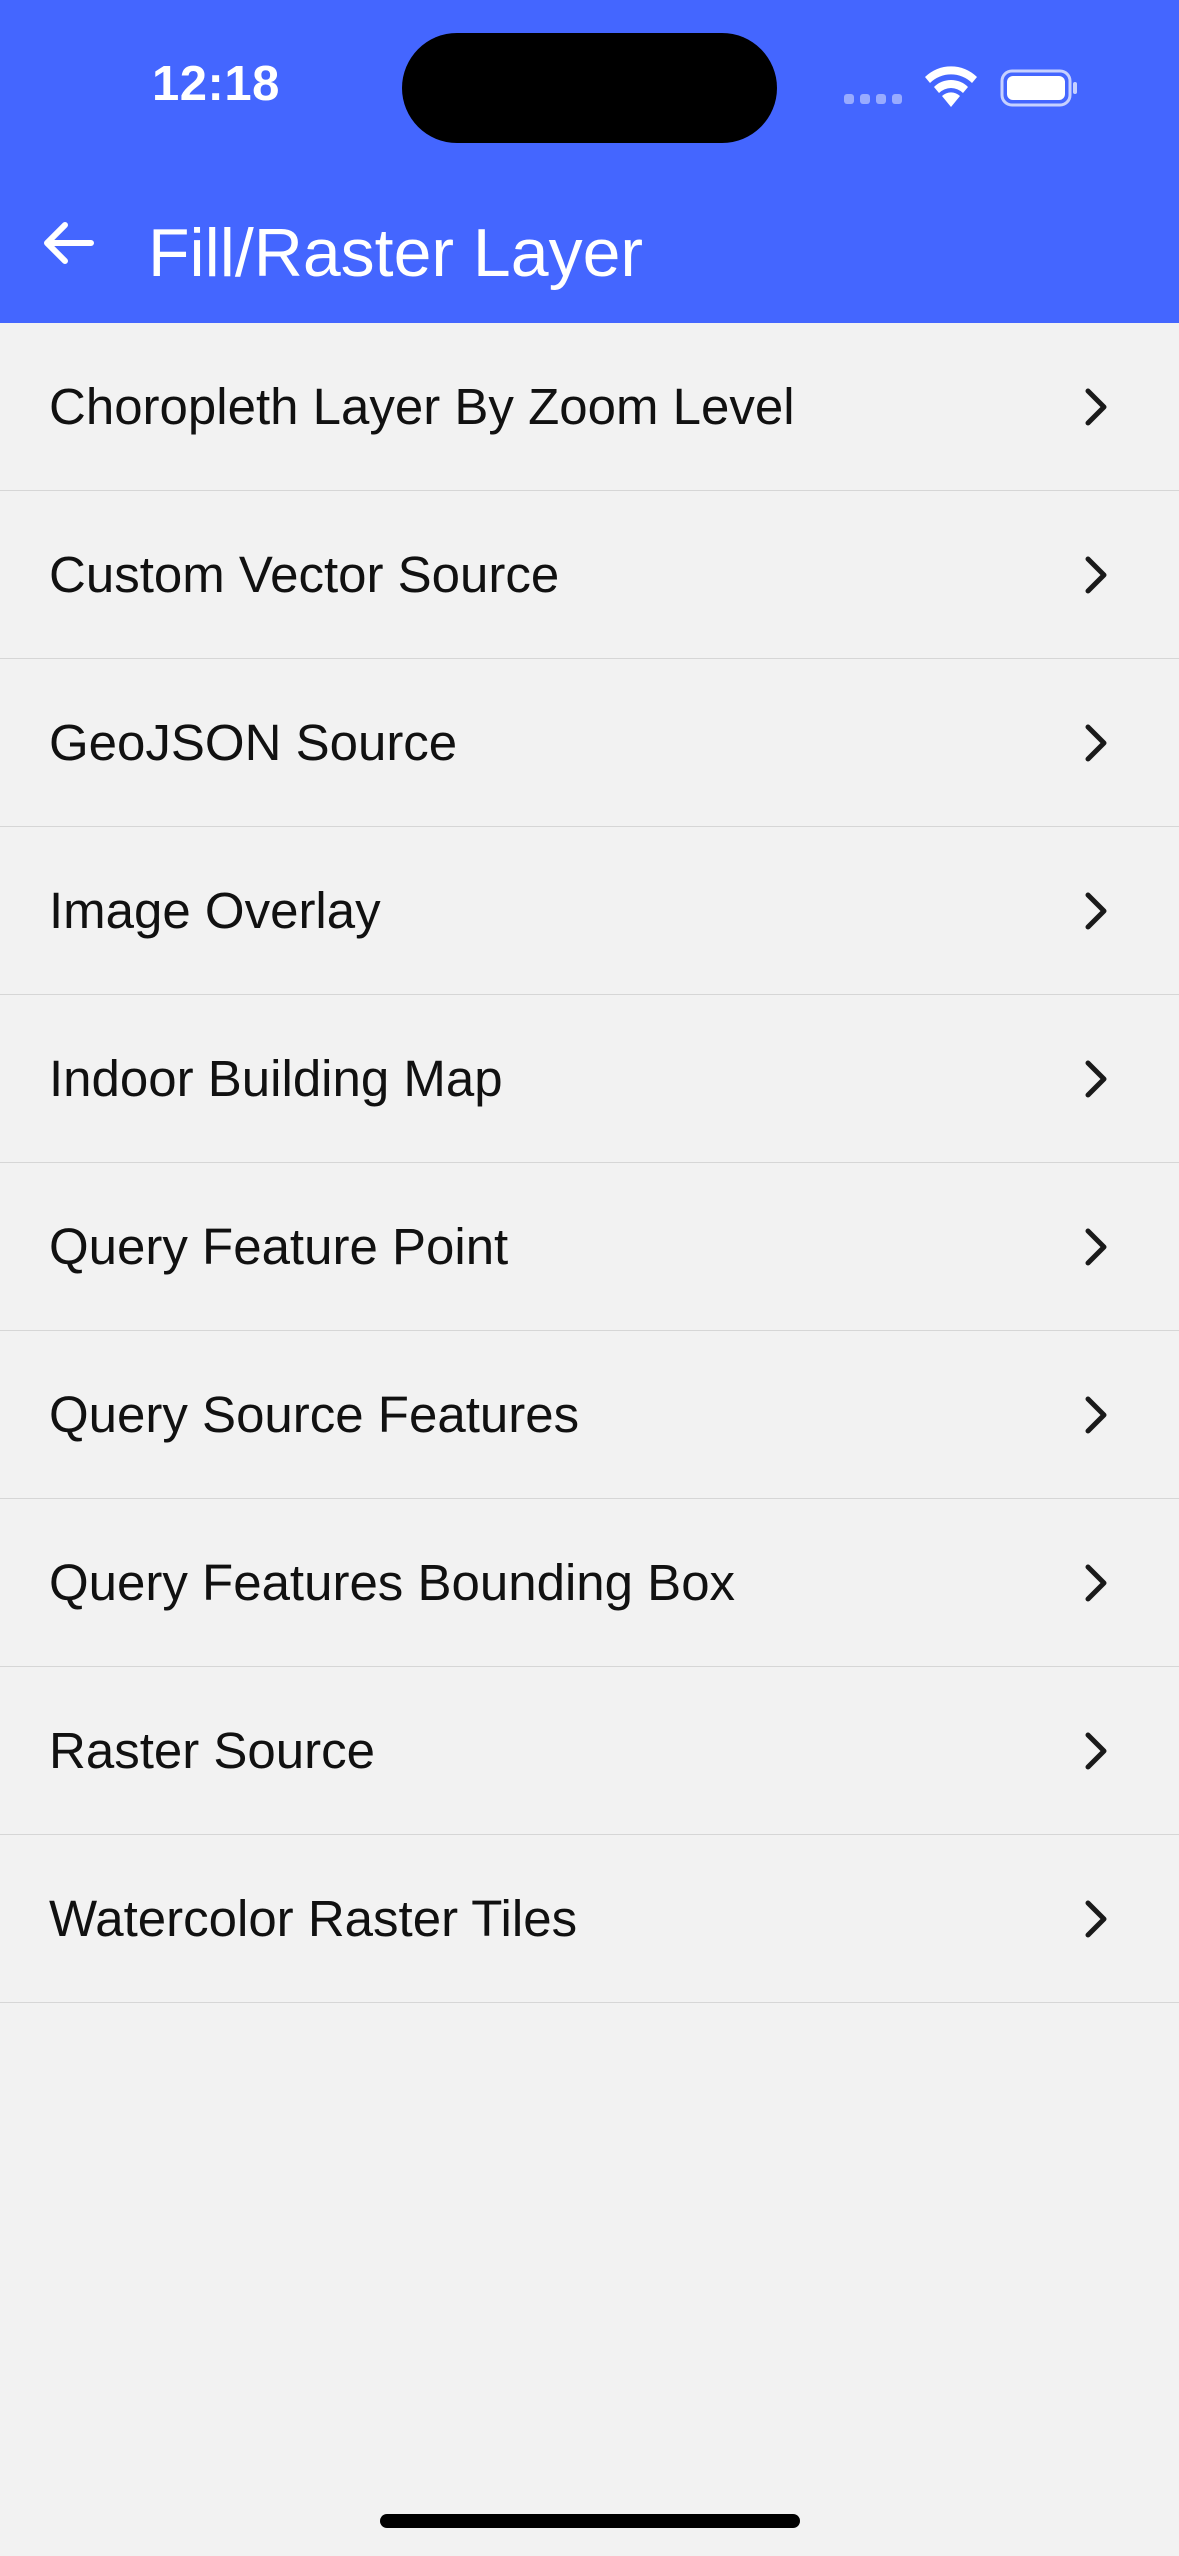 Image resolution: width=1179 pixels, height=2556 pixels. I want to click on dynamic-island, so click(589, 88).